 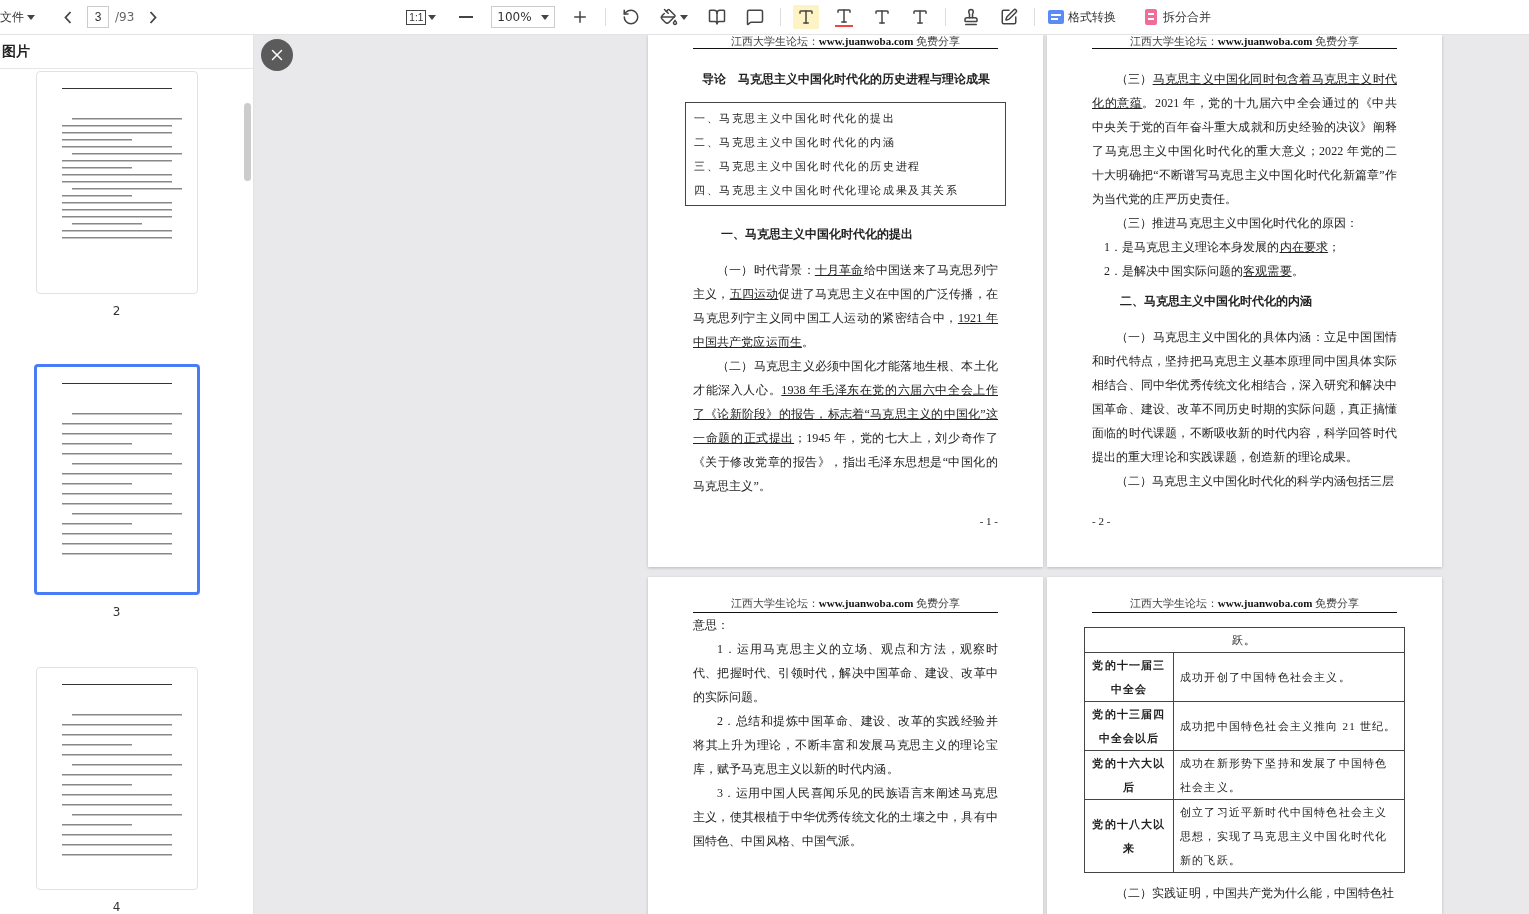 I want to click on split-merge-button: 拆分合并, so click(x=1177, y=17).